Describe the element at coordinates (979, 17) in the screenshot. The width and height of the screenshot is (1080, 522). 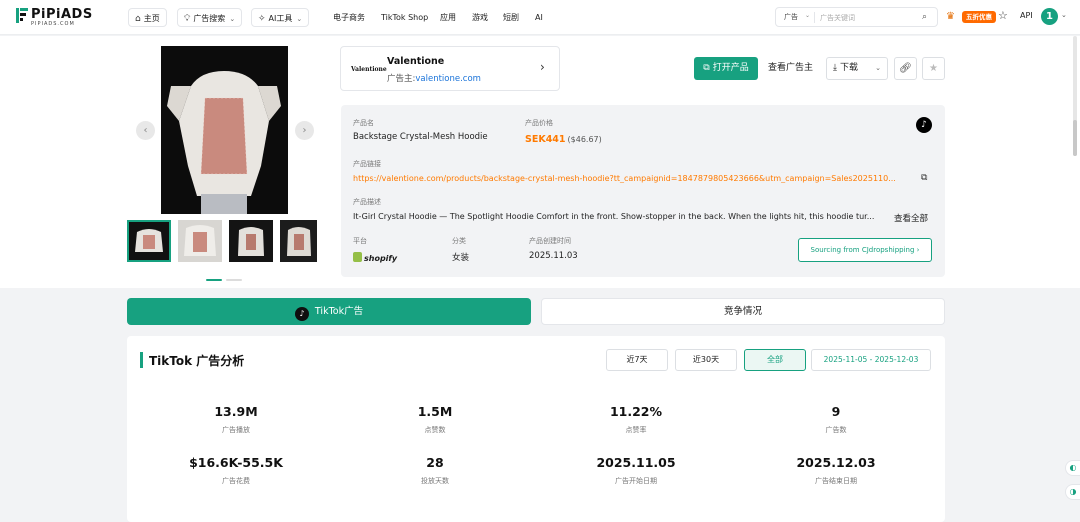
I see `promo-badge: 五折优惠` at that location.